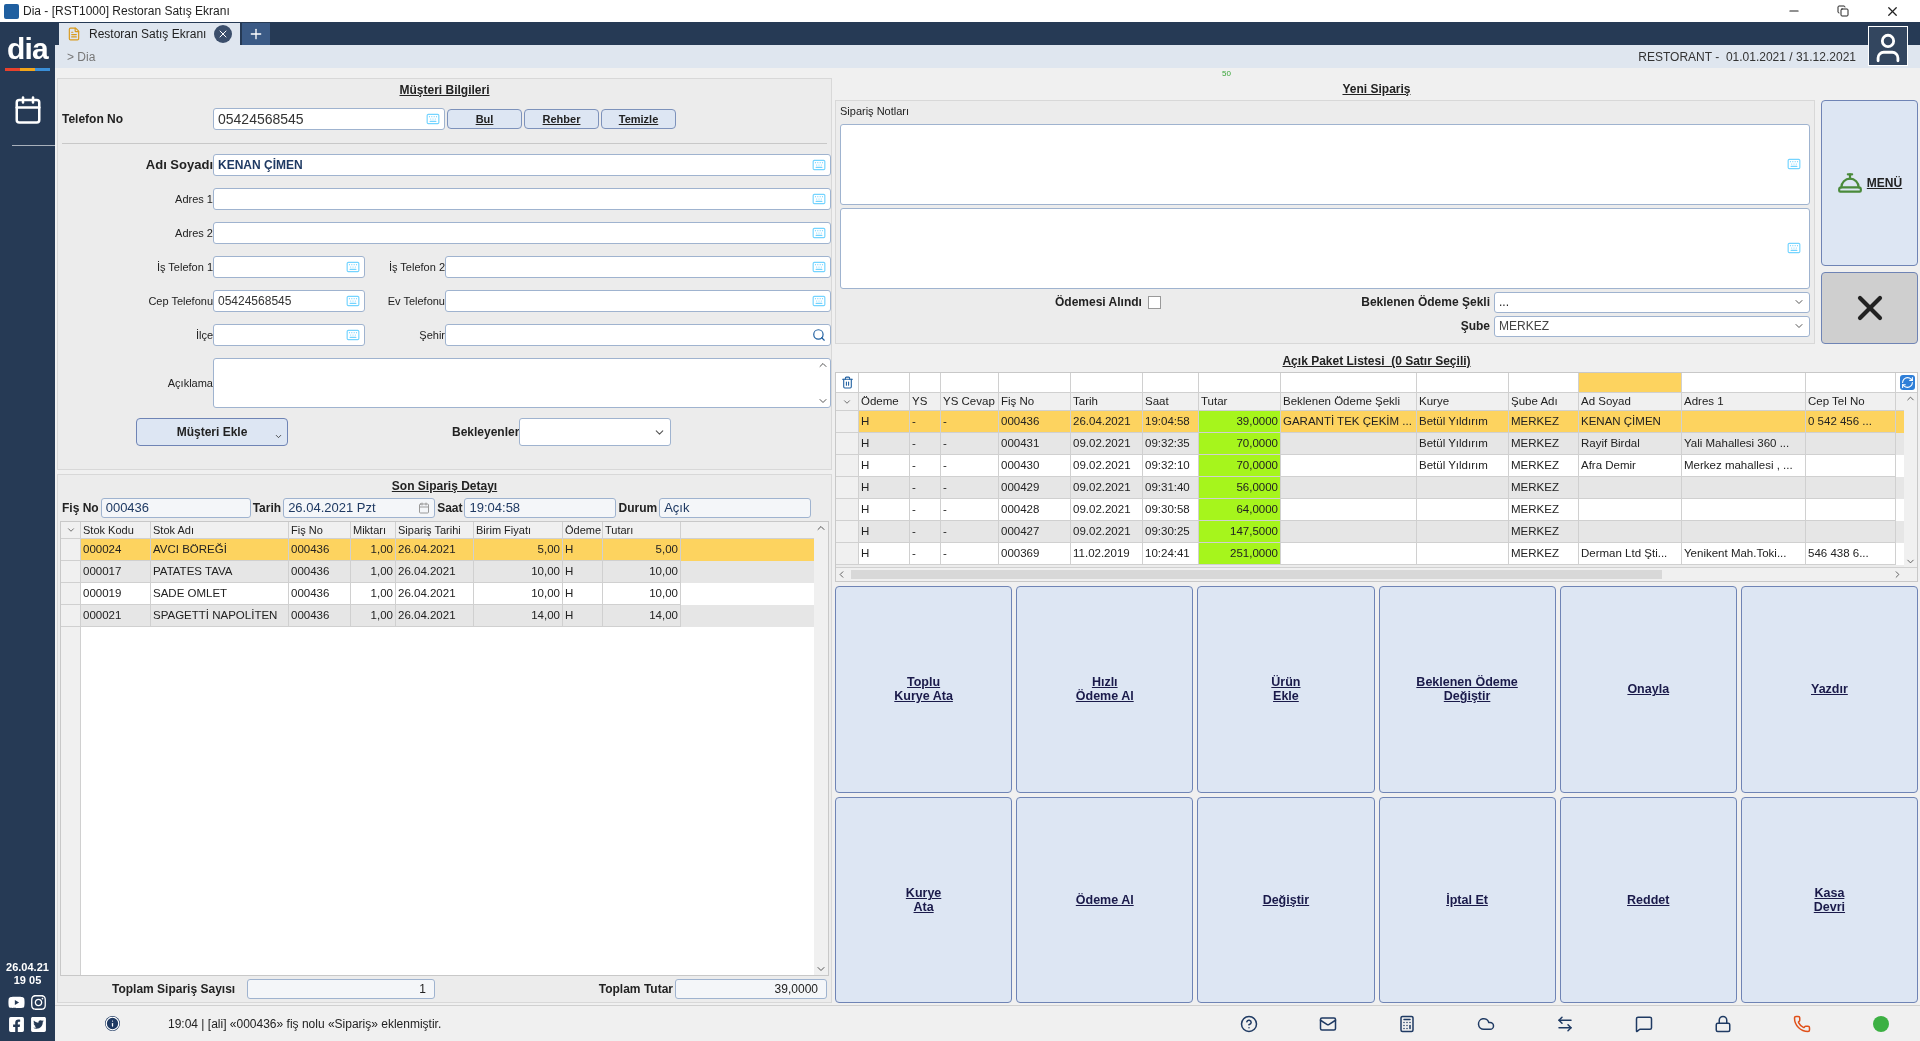 Image resolution: width=1920 pixels, height=1041 pixels. What do you see at coordinates (256, 34) in the screenshot?
I see `new-tab-button` at bounding box center [256, 34].